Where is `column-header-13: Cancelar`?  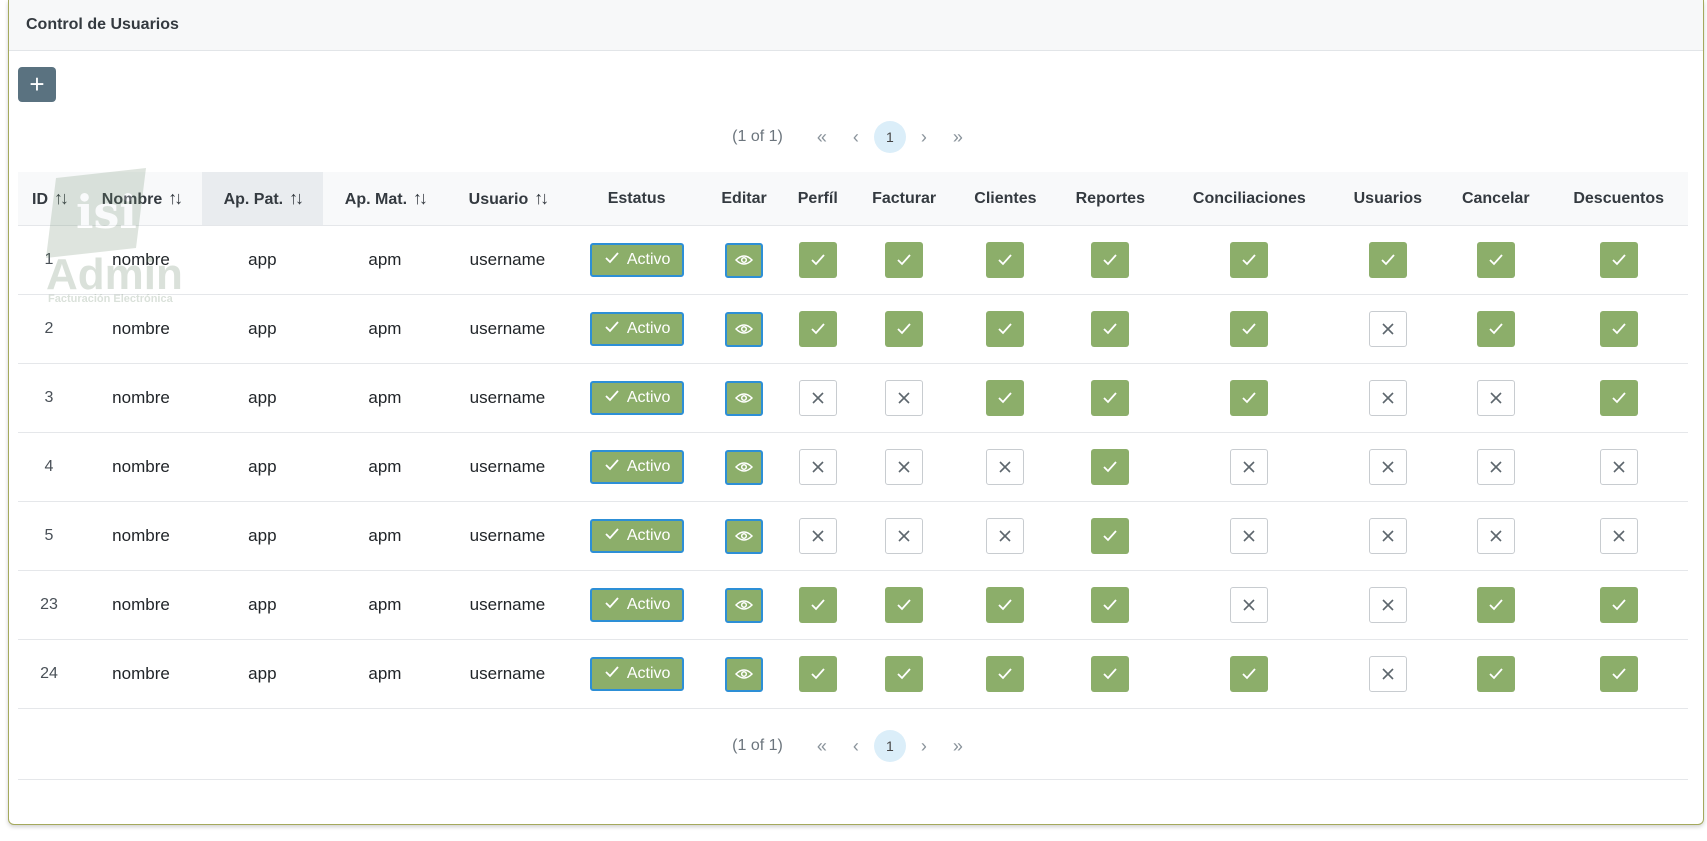
column-header-13: Cancelar is located at coordinates (1496, 199).